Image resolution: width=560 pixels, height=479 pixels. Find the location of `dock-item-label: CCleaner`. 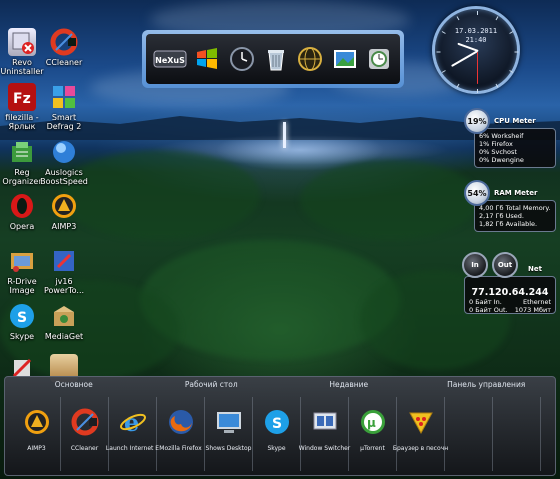

dock-item-label: CCleaner is located at coordinates (84, 448).